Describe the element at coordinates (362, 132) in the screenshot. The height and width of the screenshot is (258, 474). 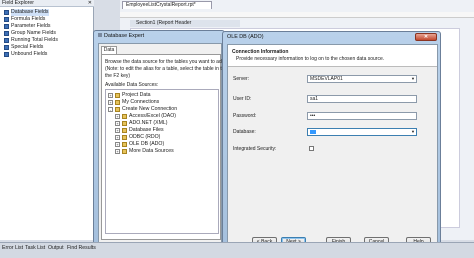
I see `database-combobox: ▼` at that location.